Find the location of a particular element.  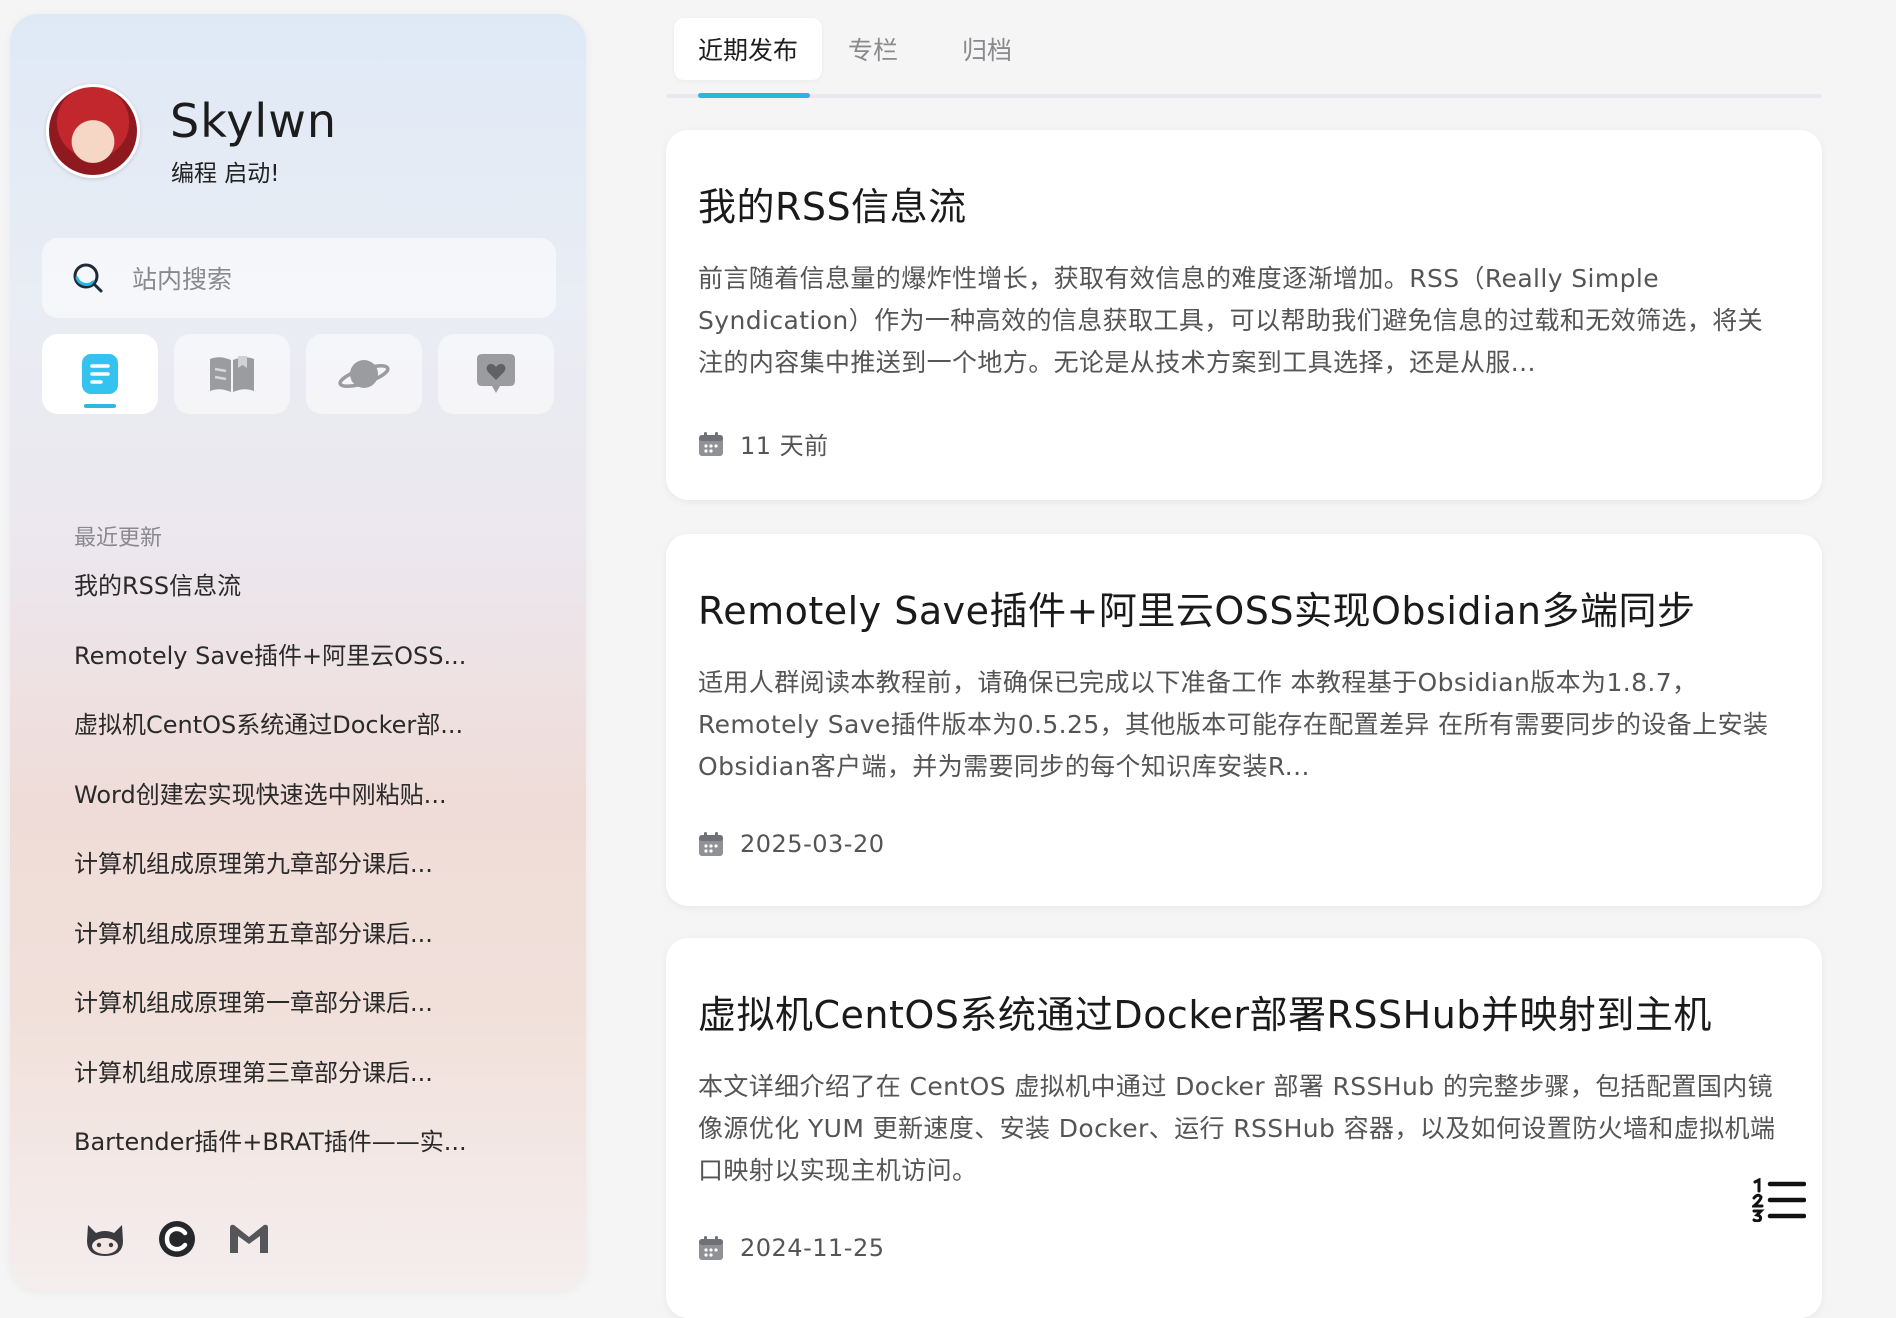

recent-heading: 最近更新 is located at coordinates (118, 538).